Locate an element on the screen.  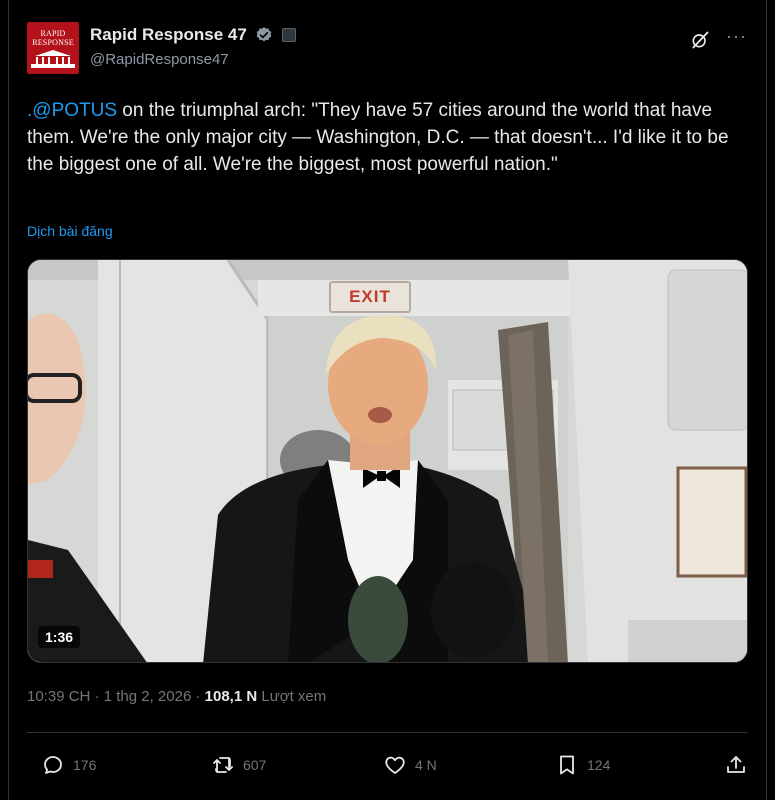
divider is located at coordinates (387, 732).